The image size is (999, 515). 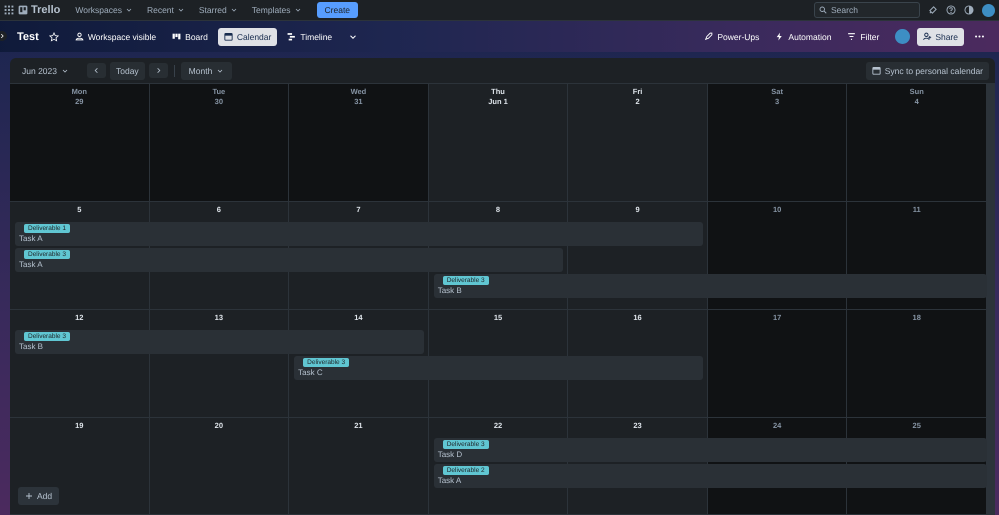 What do you see at coordinates (940, 37) in the screenshot?
I see `share-button: Share` at bounding box center [940, 37].